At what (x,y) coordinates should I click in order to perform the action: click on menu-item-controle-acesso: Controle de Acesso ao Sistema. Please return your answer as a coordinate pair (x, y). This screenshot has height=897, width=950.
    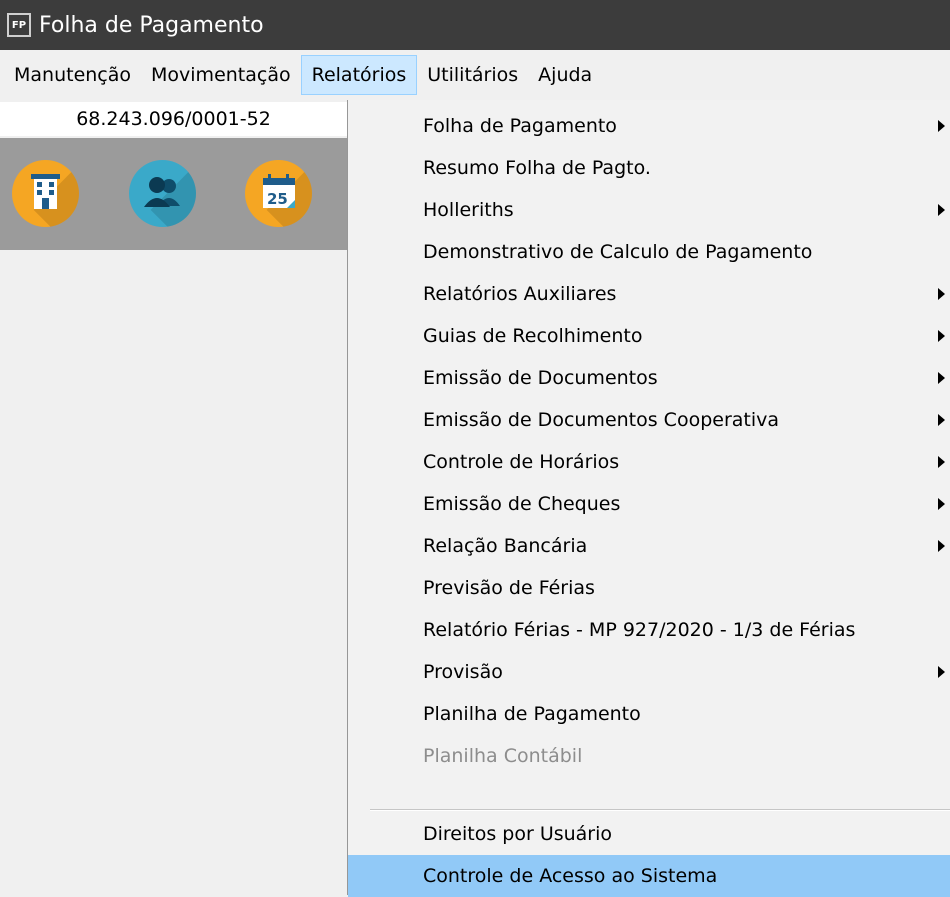
    Looking at the image, I should click on (649, 876).